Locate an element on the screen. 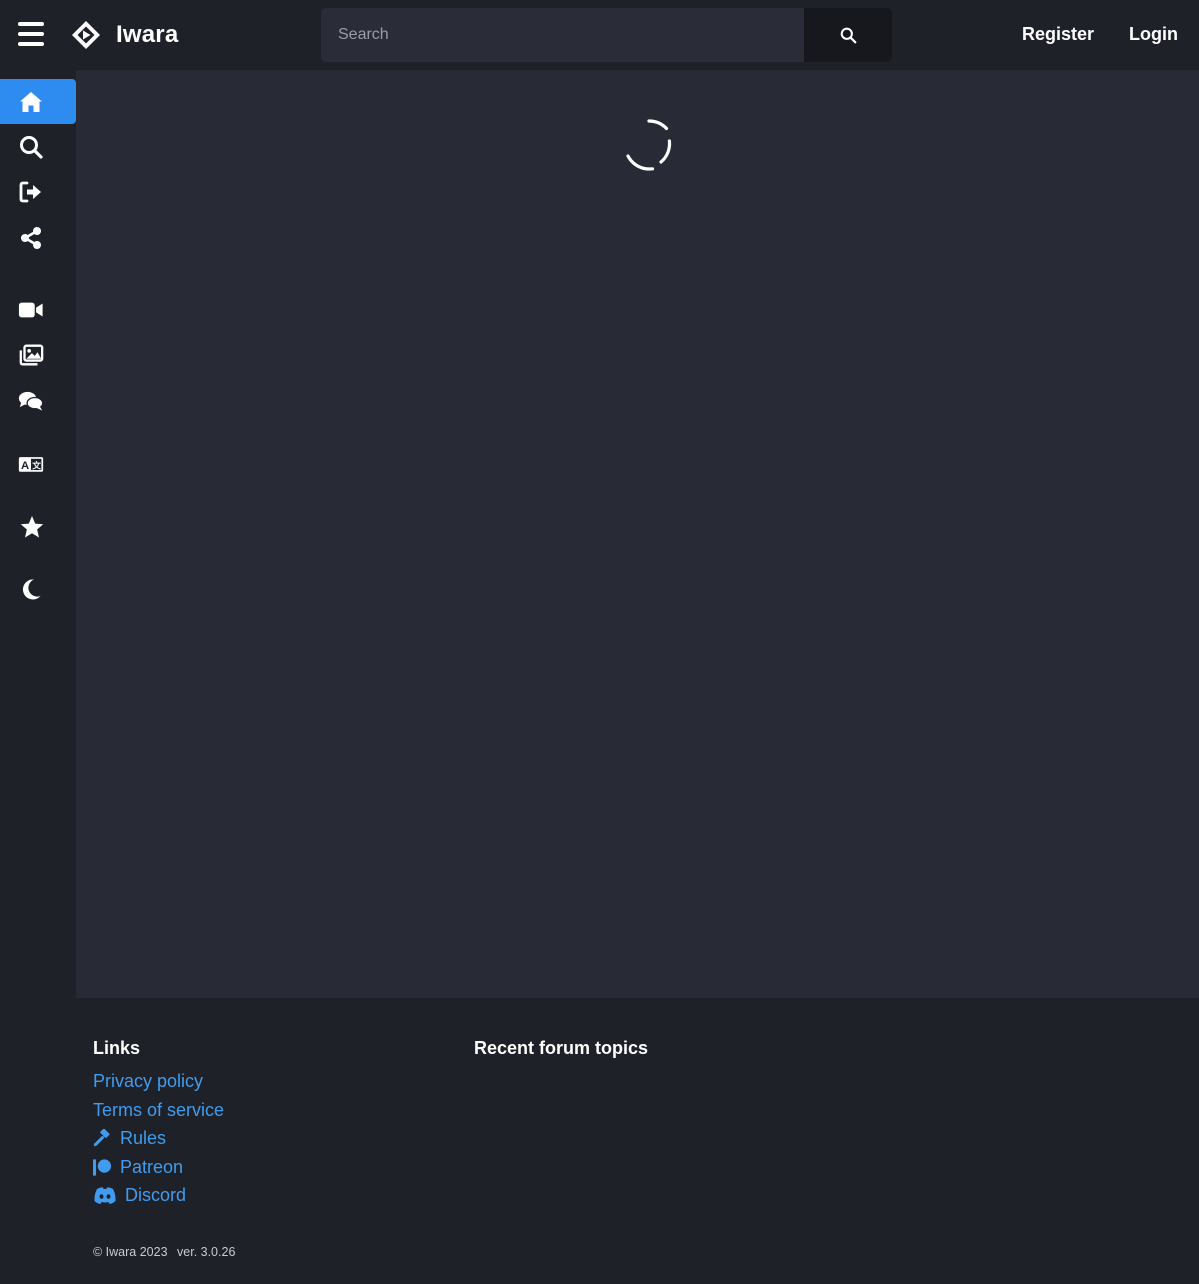  rules-label: Rules is located at coordinates (143, 1138).